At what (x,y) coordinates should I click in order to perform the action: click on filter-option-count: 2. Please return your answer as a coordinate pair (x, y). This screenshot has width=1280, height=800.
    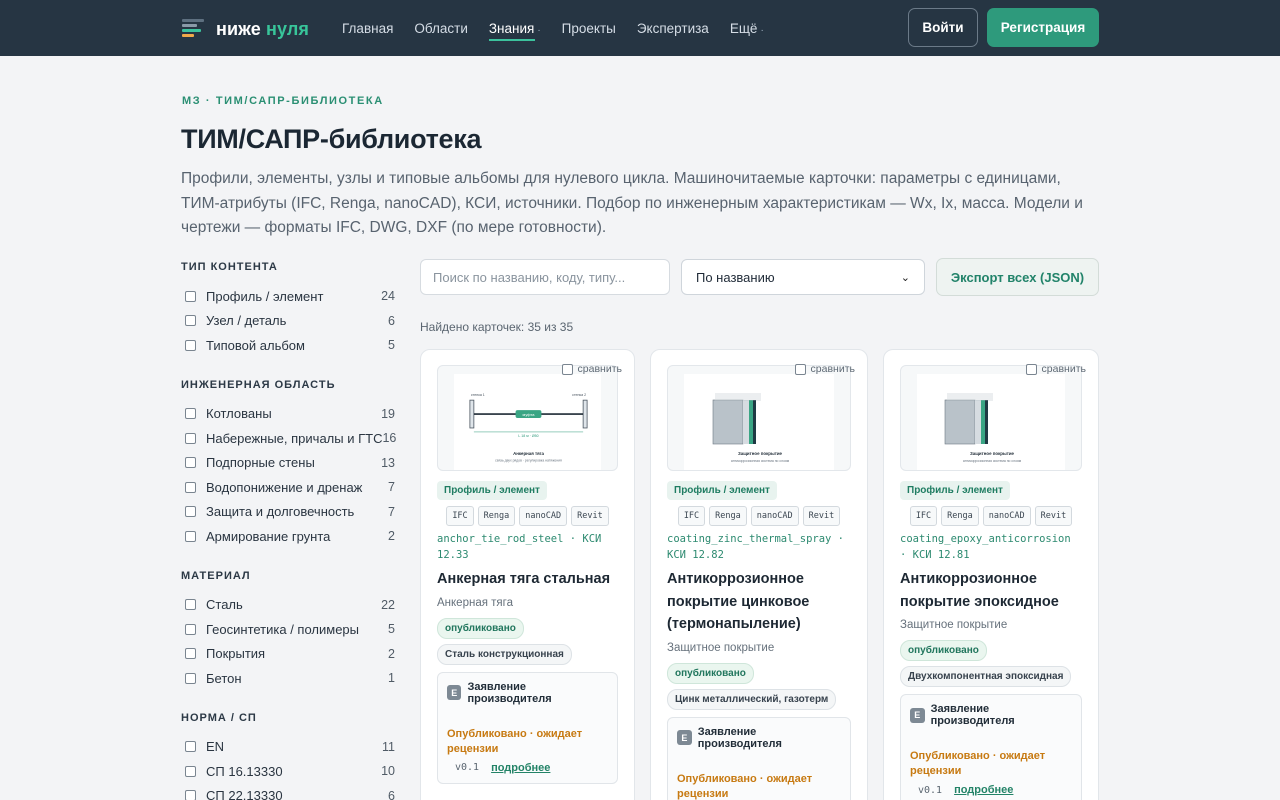
    Looking at the image, I should click on (391, 536).